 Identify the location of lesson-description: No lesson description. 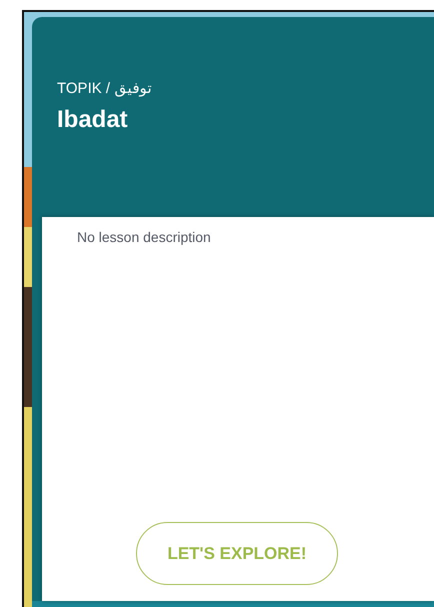
(144, 237).